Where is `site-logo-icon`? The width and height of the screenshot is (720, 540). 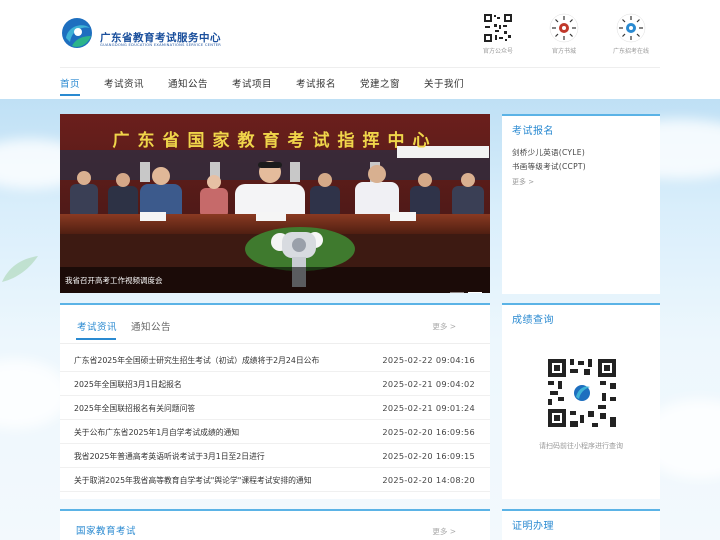
site-logo-icon is located at coordinates (77, 33).